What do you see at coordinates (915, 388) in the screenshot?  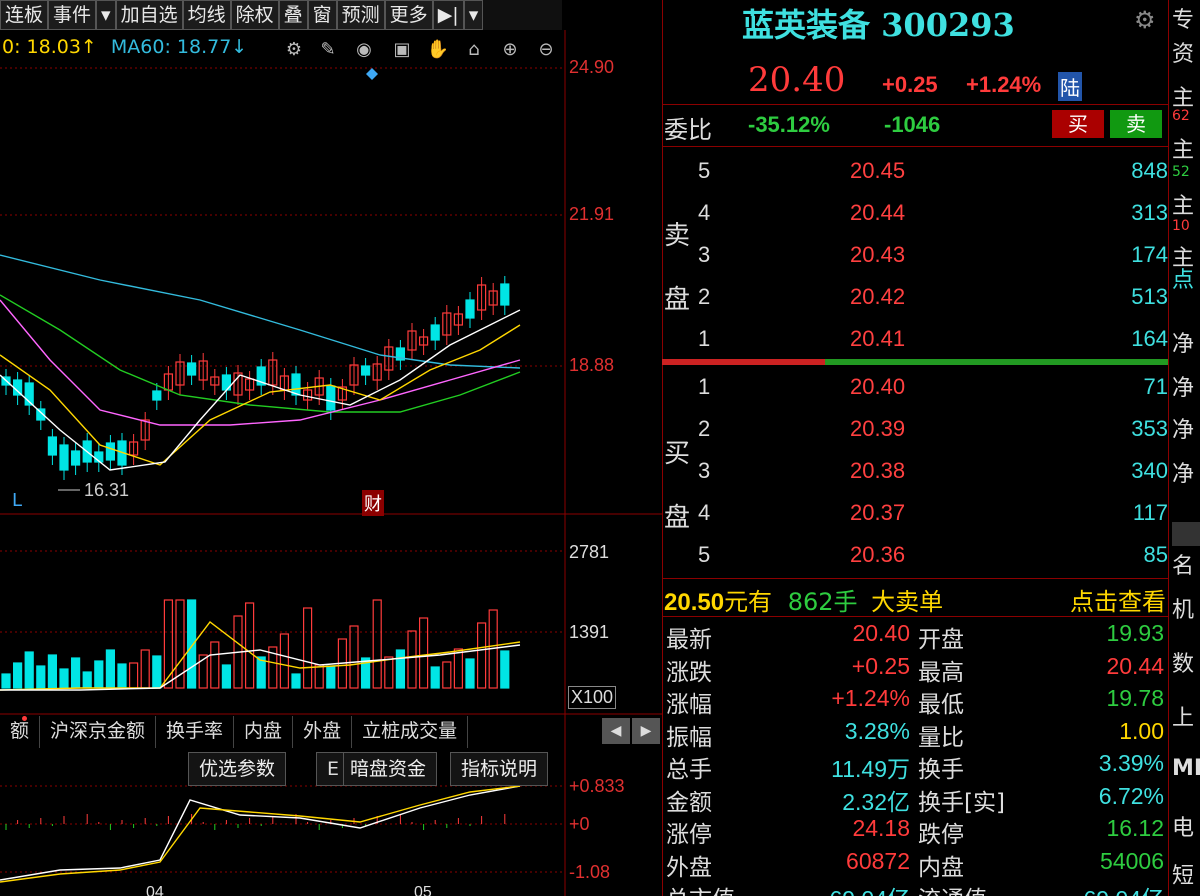 I see `bid-level-row: 1 20.40 71` at bounding box center [915, 388].